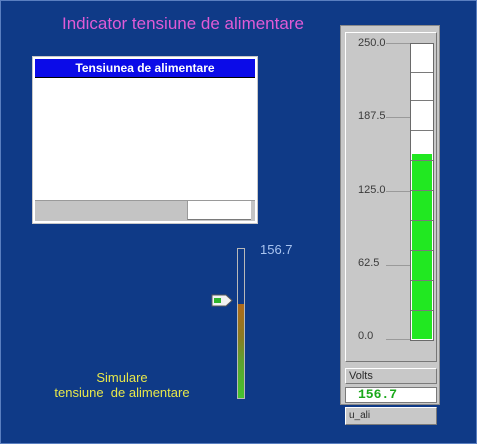  What do you see at coordinates (391, 197) in the screenshot?
I see `gauge-scale-area: 250.0 187.5 125.0 62.5 0.0` at bounding box center [391, 197].